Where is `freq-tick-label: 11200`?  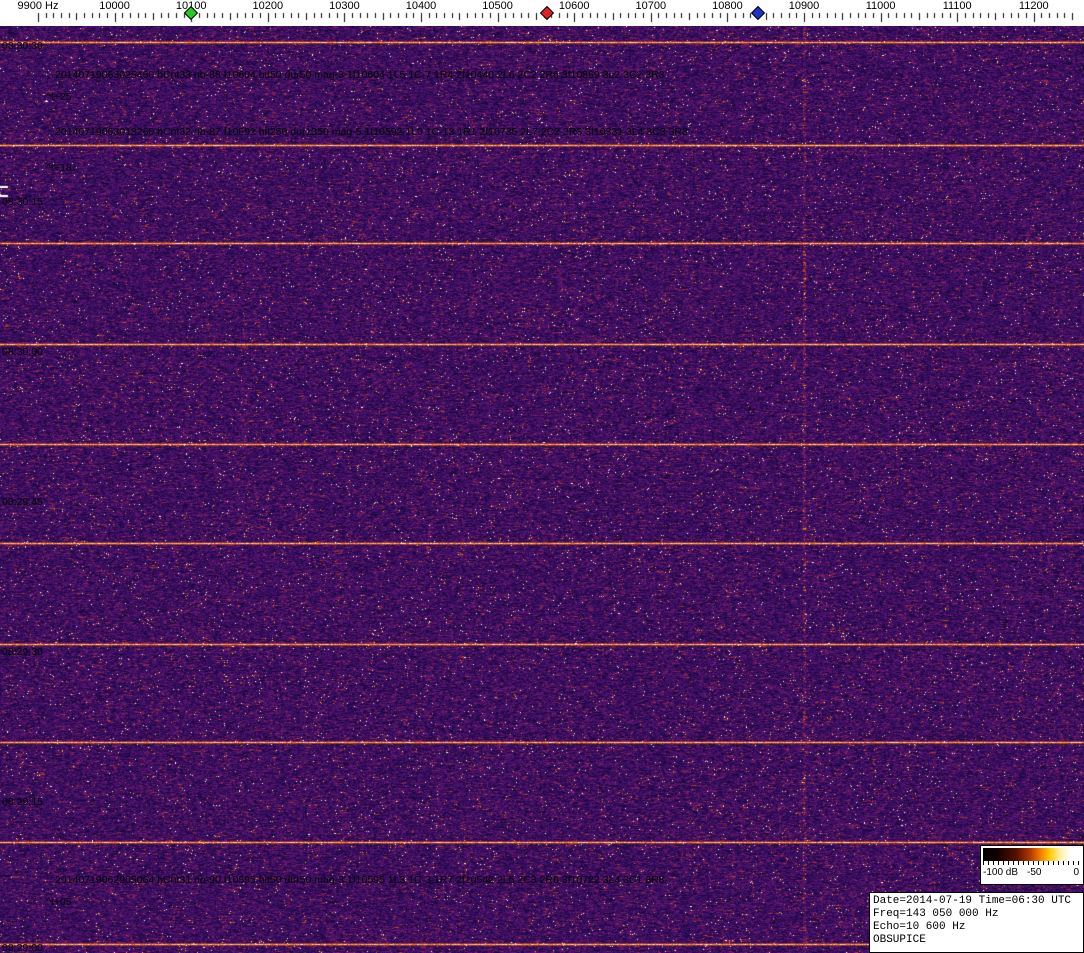
freq-tick-label: 11200 is located at coordinates (1033, 6).